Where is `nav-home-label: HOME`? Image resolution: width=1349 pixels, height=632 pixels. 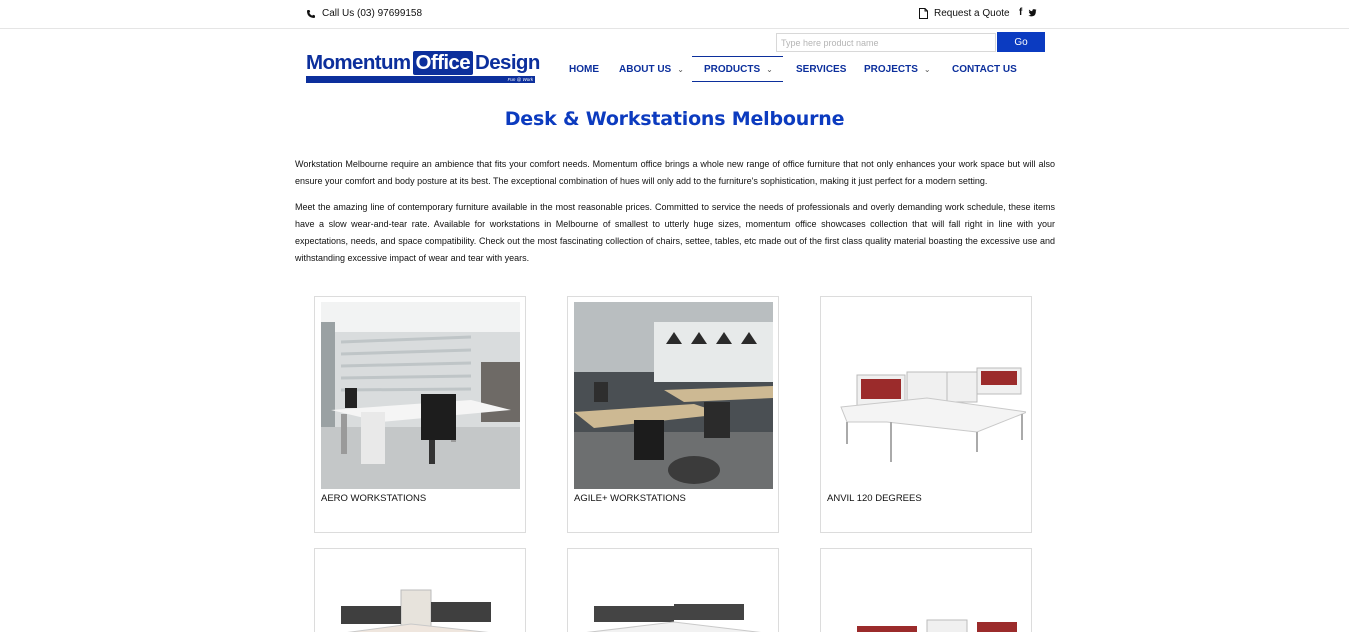
nav-home-label: HOME is located at coordinates (584, 69).